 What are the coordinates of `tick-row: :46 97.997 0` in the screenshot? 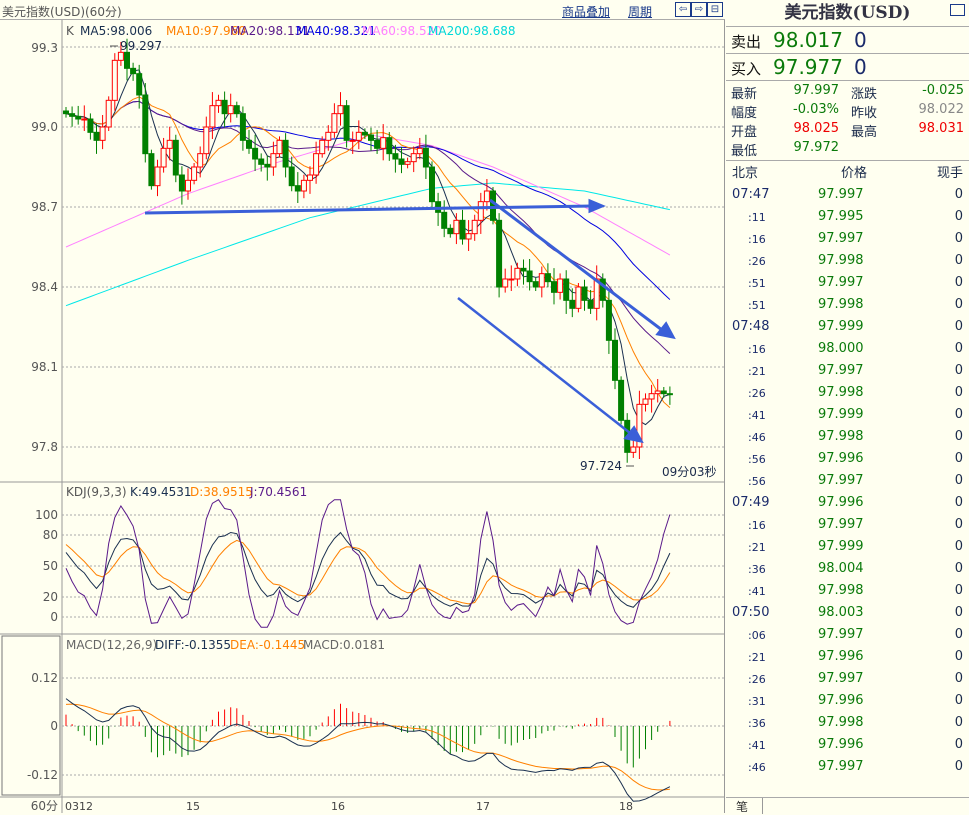 It's located at (847, 767).